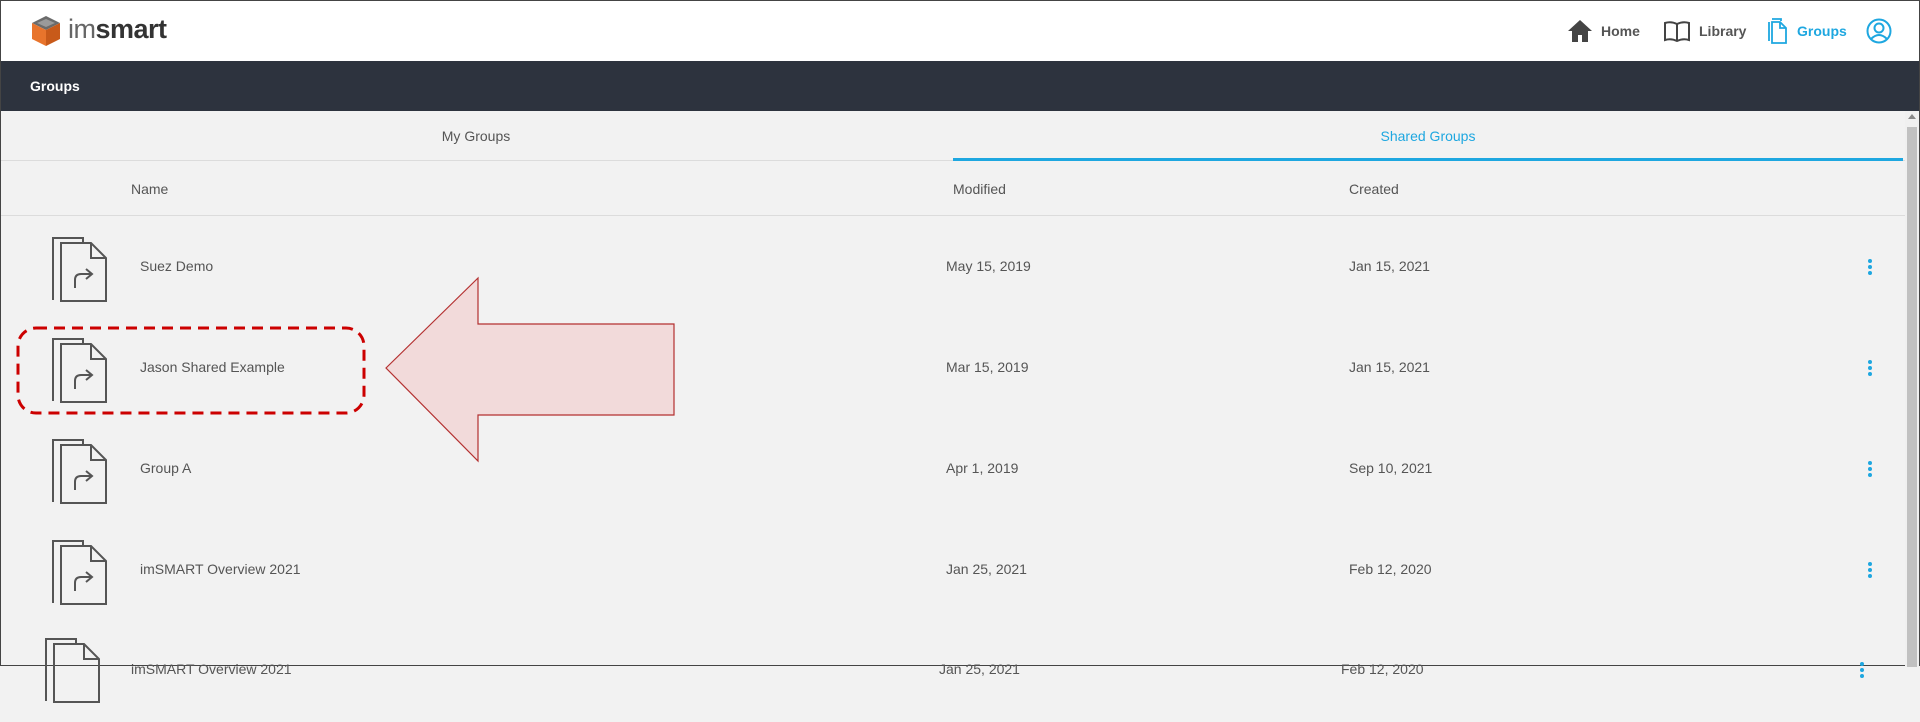  Describe the element at coordinates (1777, 31) in the screenshot. I see `documents-icon` at that location.